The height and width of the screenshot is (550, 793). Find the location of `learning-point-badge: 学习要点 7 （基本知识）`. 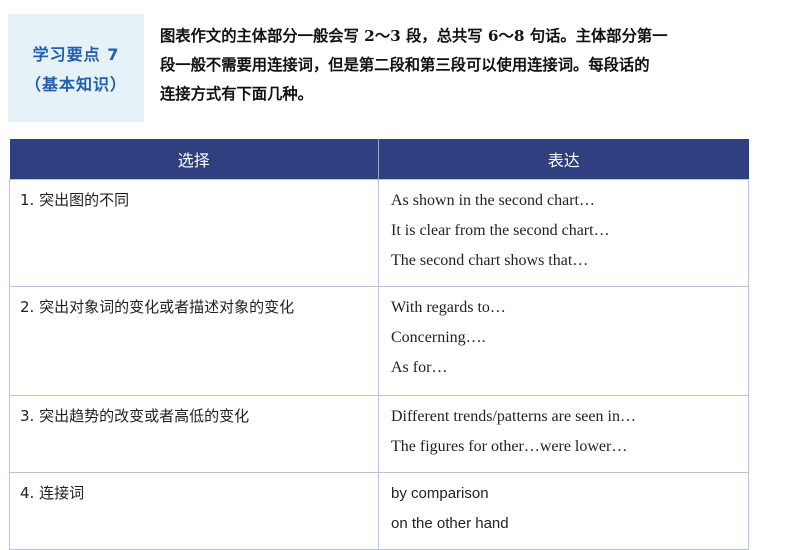

learning-point-badge: 学习要点 7 （基本知识） is located at coordinates (76, 68).